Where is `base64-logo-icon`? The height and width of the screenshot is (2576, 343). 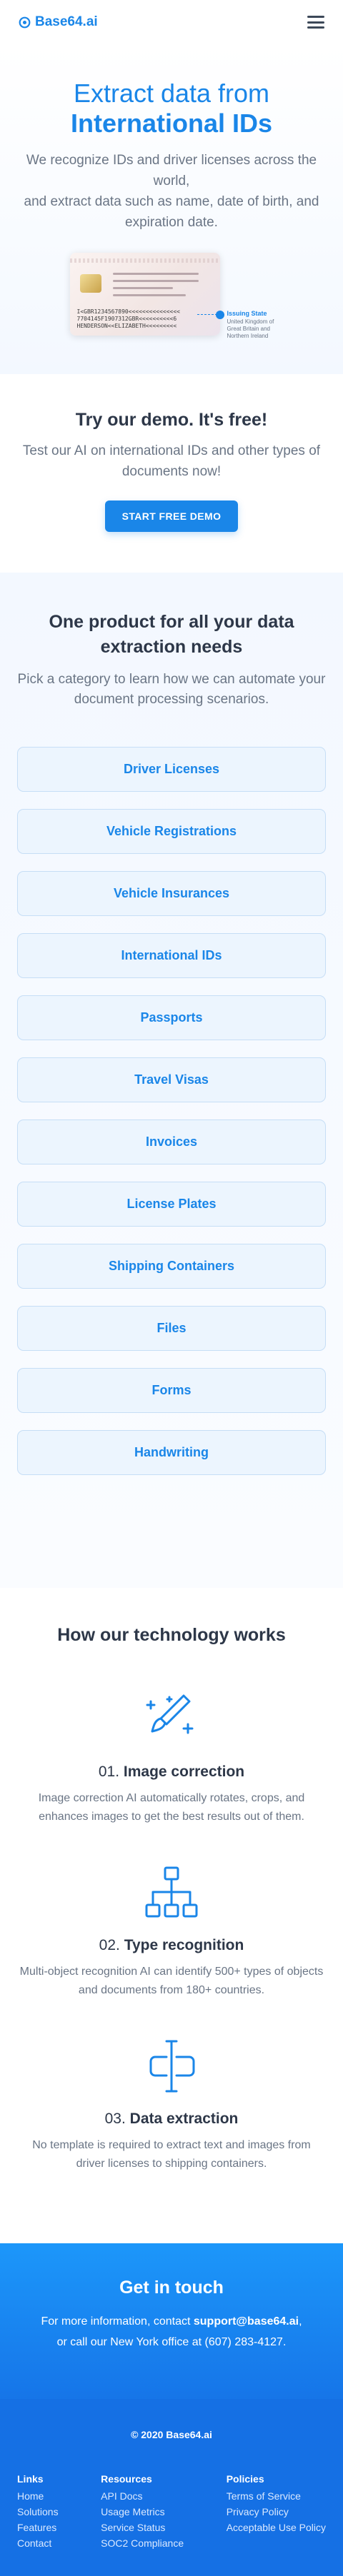 base64-logo-icon is located at coordinates (25, 22).